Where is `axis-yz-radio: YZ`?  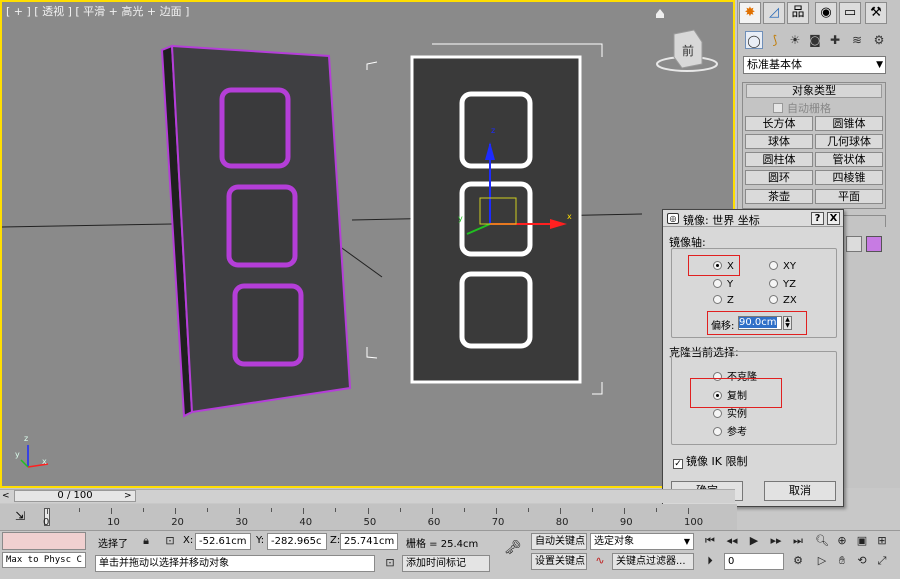 axis-yz-radio: YZ is located at coordinates (782, 284).